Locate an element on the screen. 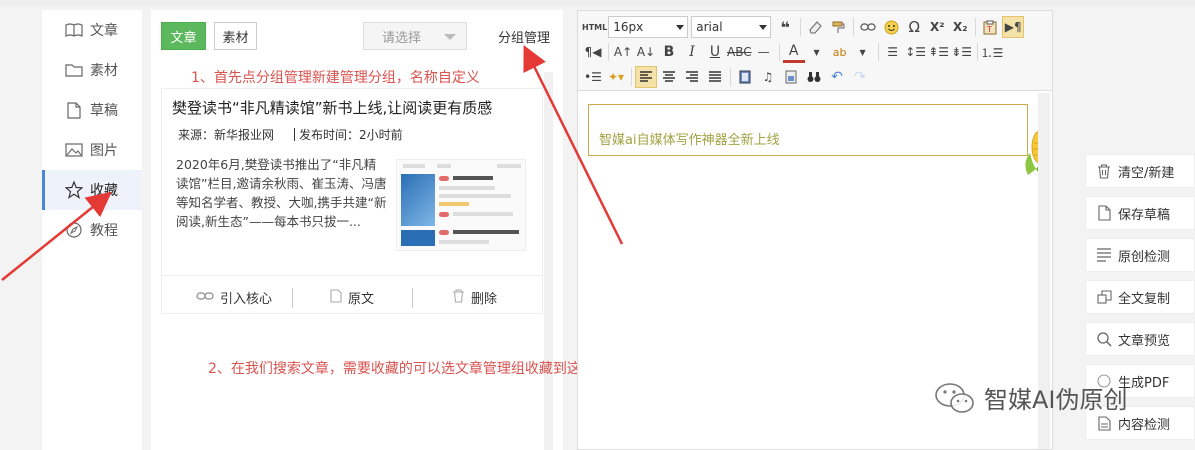 Image resolution: width=1195 pixels, height=450 pixels. line-height-icon: ↕☰ is located at coordinates (916, 52).